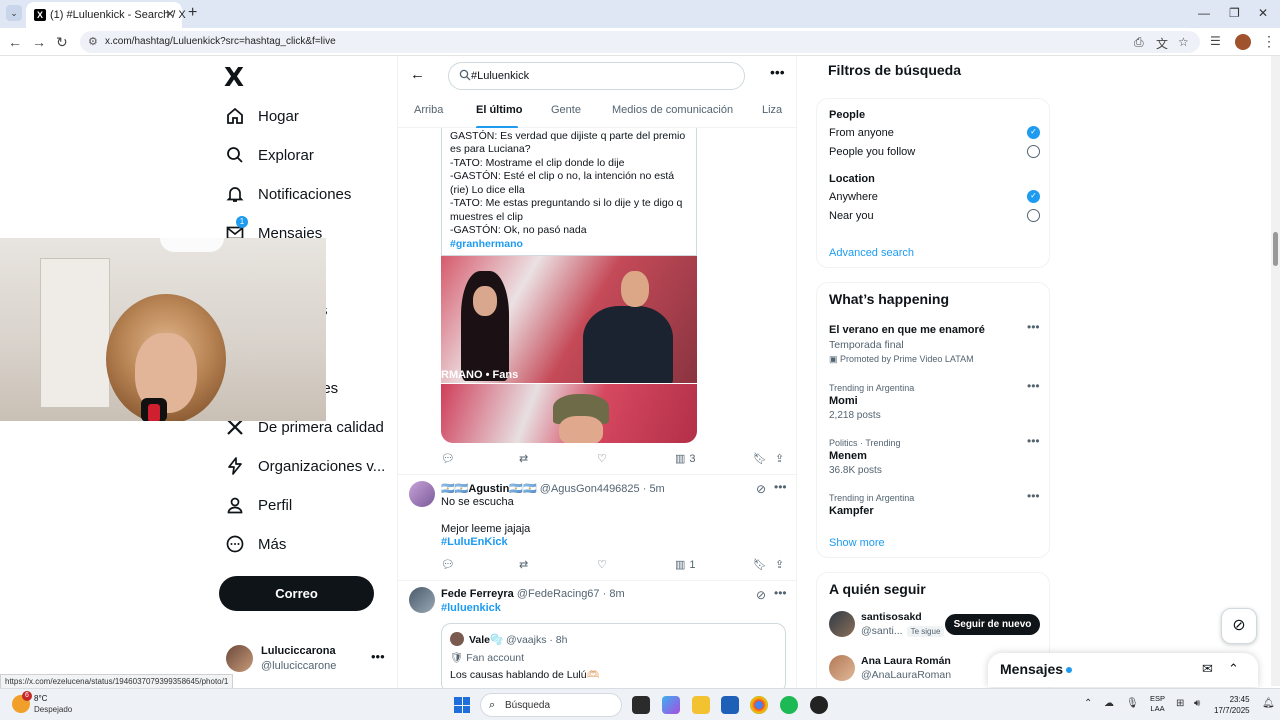 The image size is (1280, 720). I want to click on notifications-icon: 🔔︎, so click(1268, 703).